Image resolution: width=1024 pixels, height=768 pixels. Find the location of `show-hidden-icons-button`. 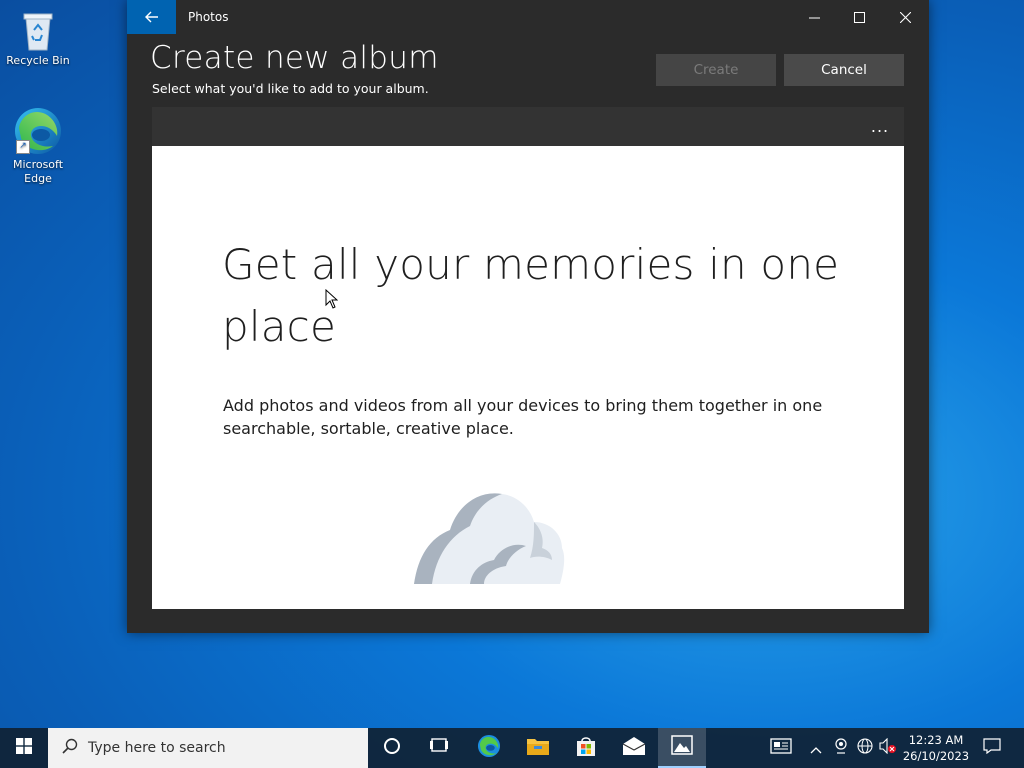

show-hidden-icons-button is located at coordinates (816, 748).